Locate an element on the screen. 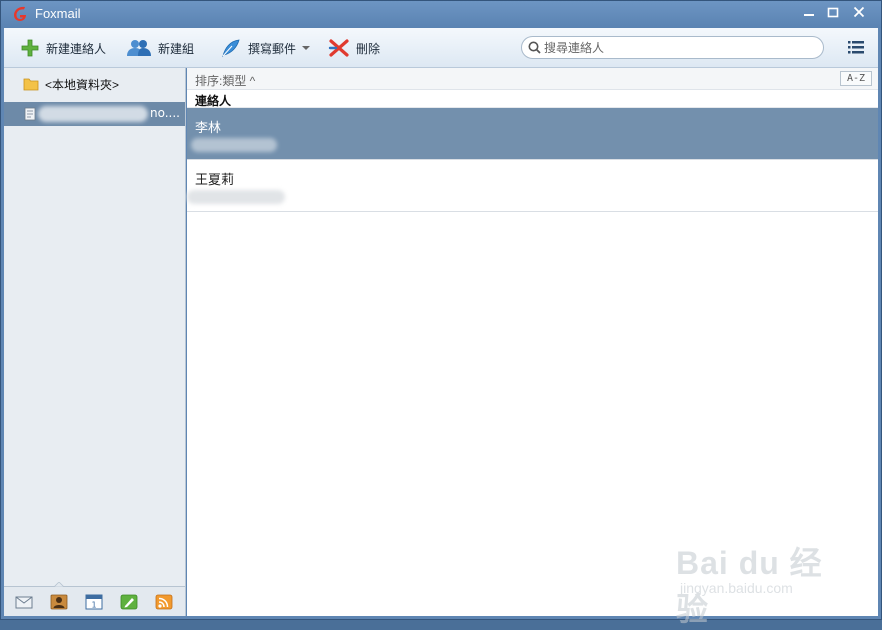 The height and width of the screenshot is (630, 882). maximize-button is located at coordinates (833, 14).